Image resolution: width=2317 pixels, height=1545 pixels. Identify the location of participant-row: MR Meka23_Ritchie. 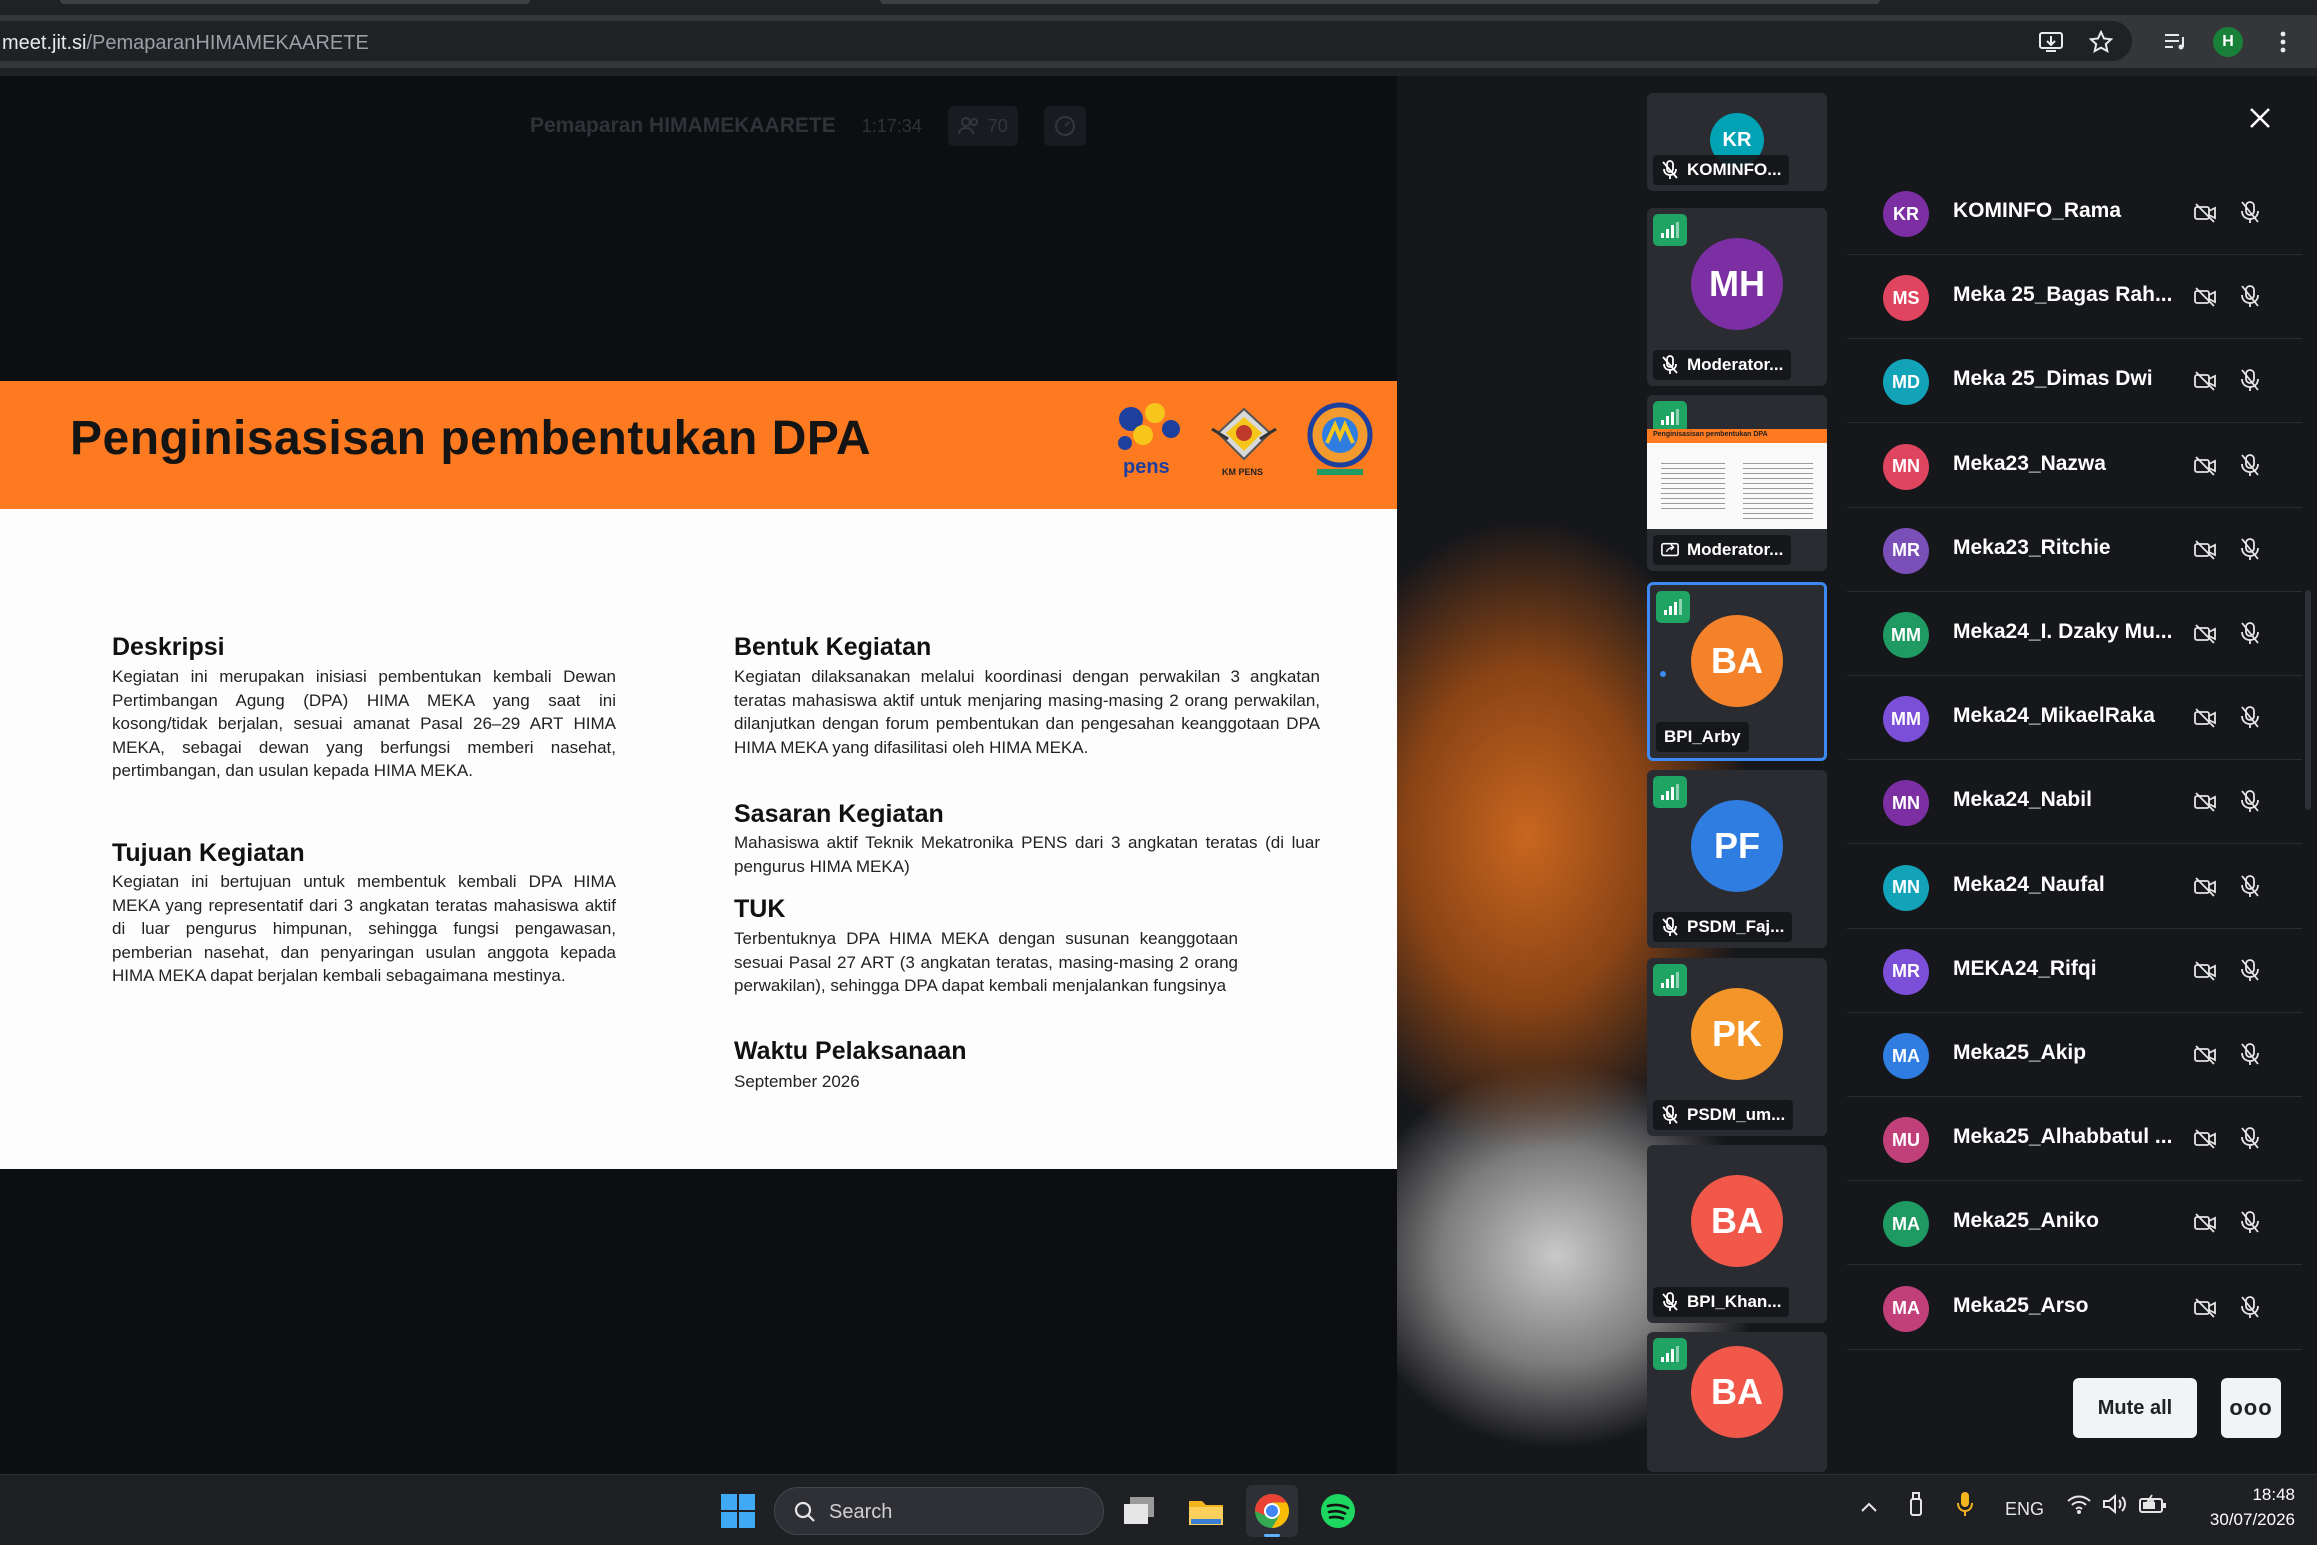
(2074, 550).